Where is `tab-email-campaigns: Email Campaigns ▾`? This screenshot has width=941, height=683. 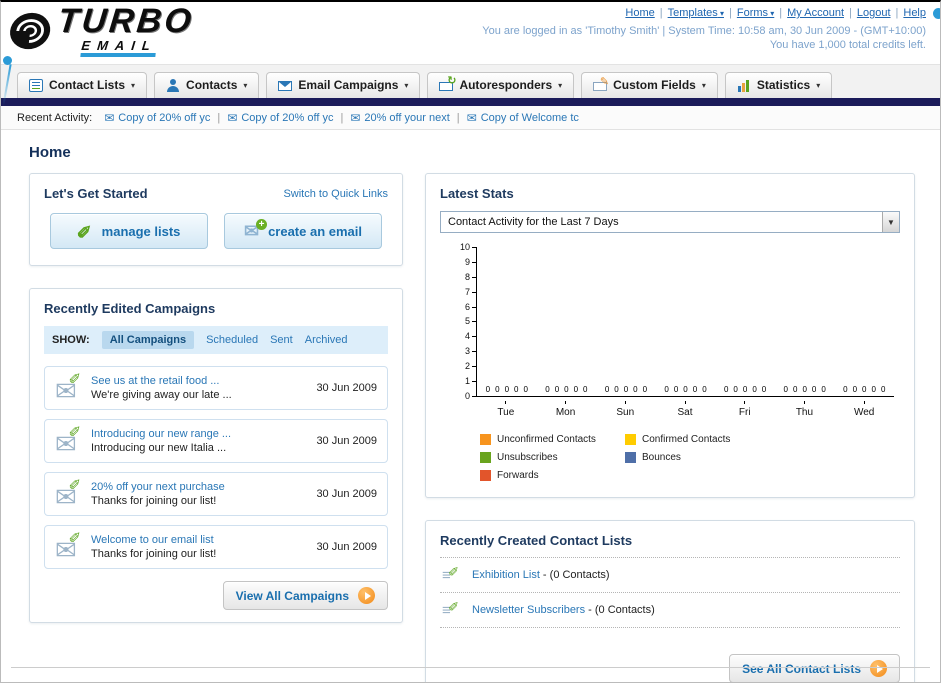
tab-email-campaigns: Email Campaigns ▾ is located at coordinates (343, 85).